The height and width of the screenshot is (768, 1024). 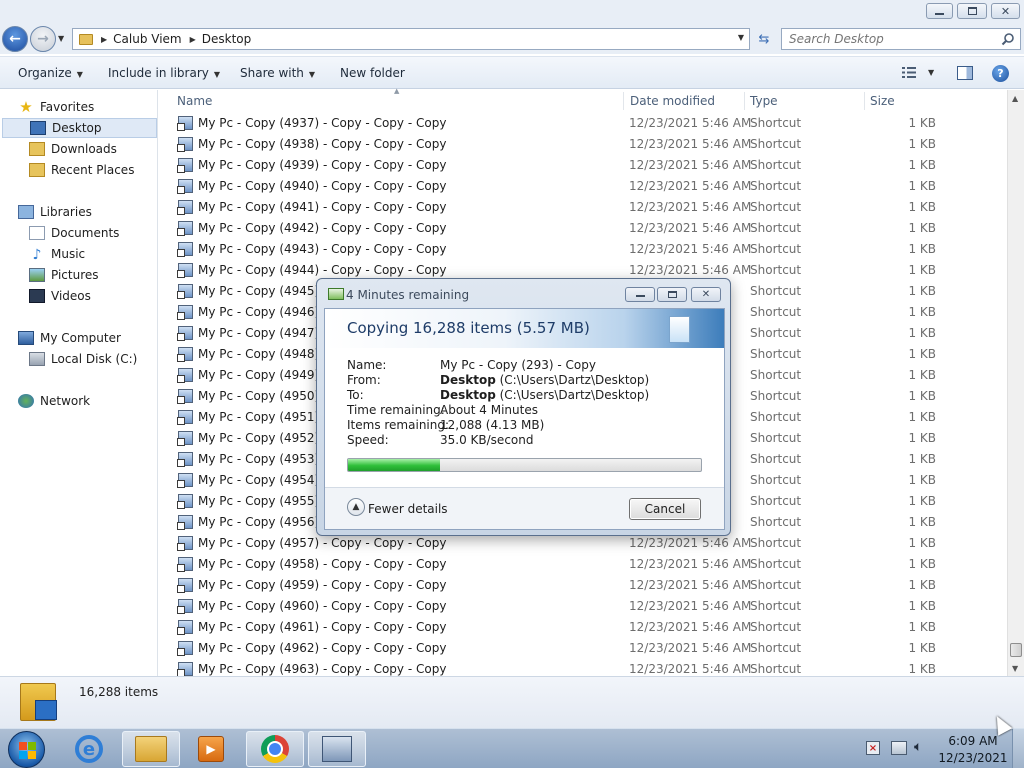 I want to click on nav-network: Network, so click(x=54, y=401).